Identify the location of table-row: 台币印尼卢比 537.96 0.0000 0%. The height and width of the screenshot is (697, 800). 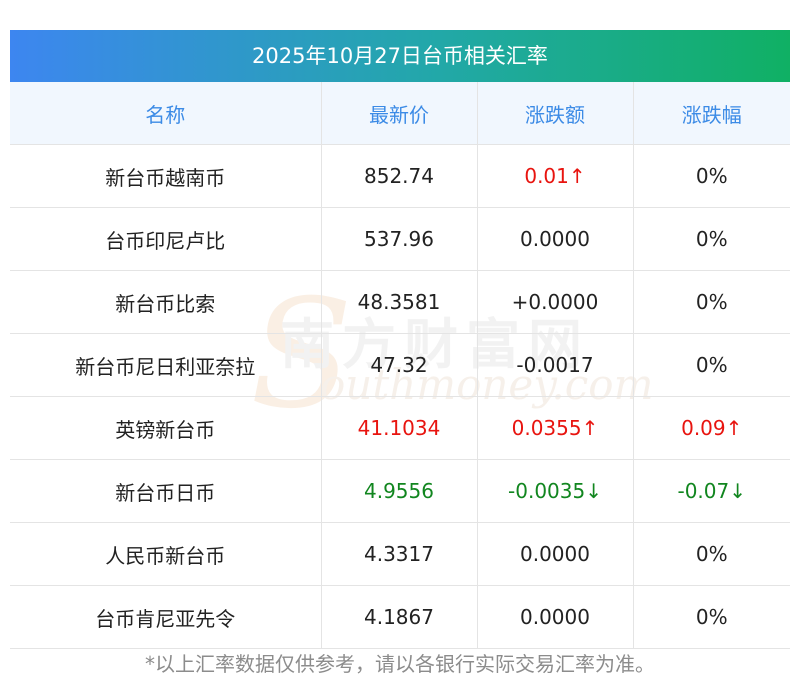
(400, 239).